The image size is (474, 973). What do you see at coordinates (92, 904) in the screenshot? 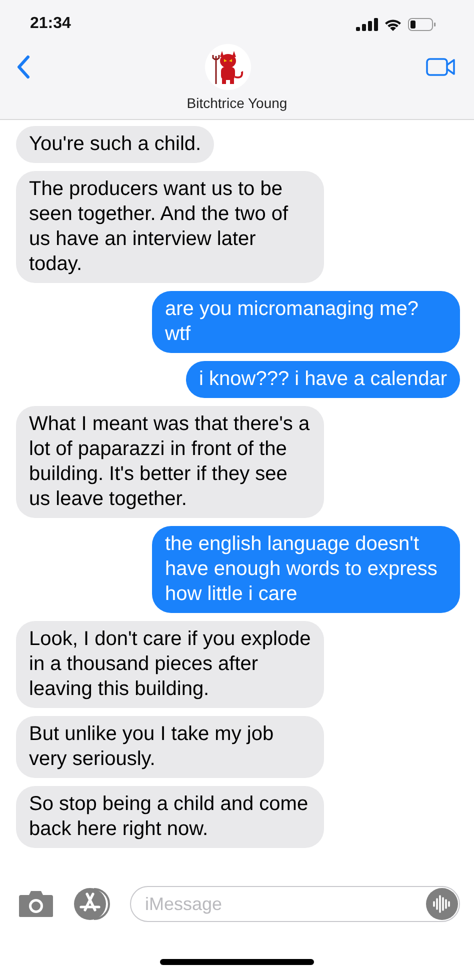
I see `app-store-button` at bounding box center [92, 904].